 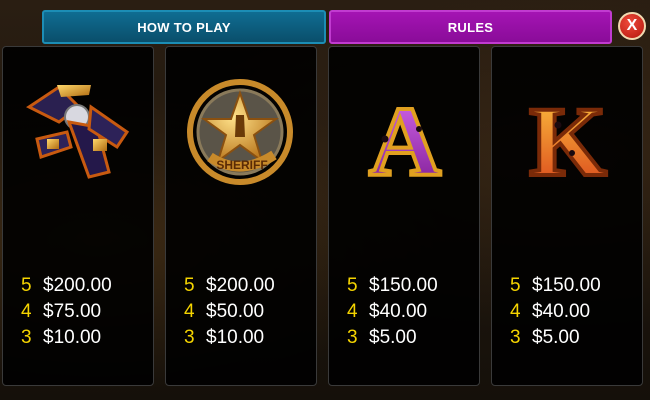 I want to click on payout-list: 5 $200.00 4 $75.00 3 $10.00, so click(x=66, y=312).